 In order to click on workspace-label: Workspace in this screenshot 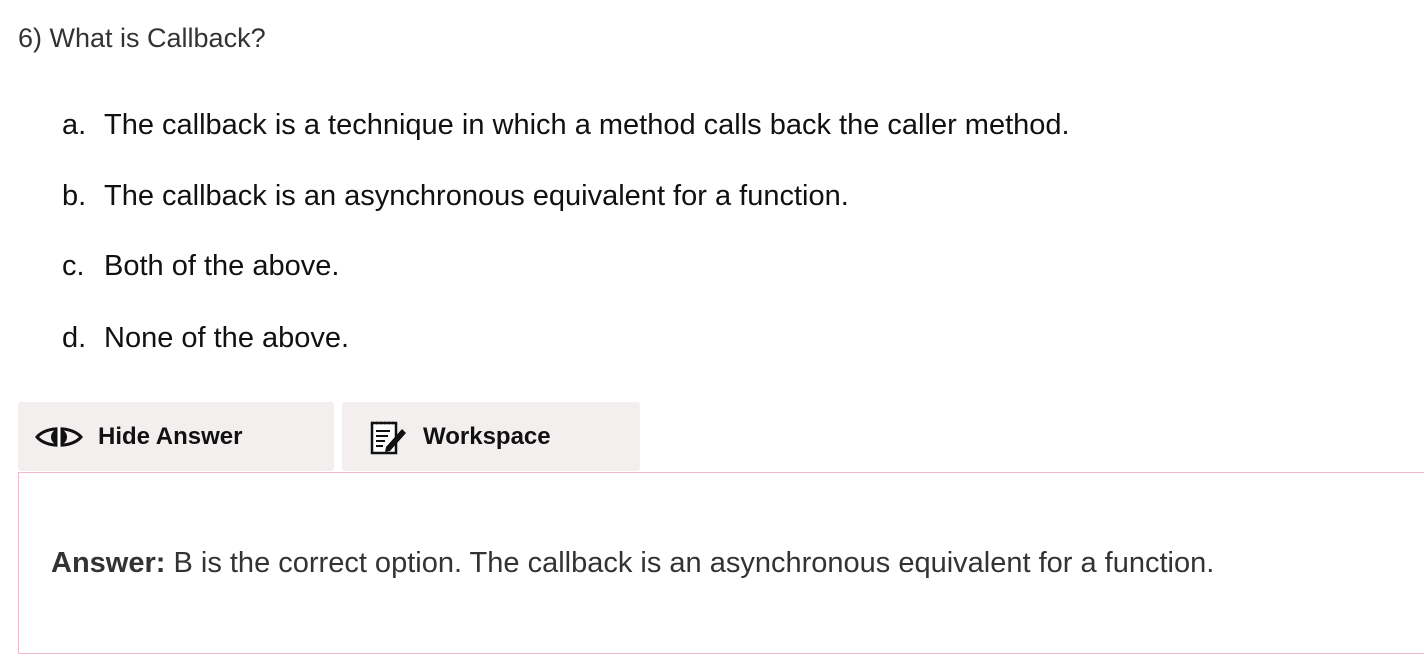, I will do `click(487, 436)`.